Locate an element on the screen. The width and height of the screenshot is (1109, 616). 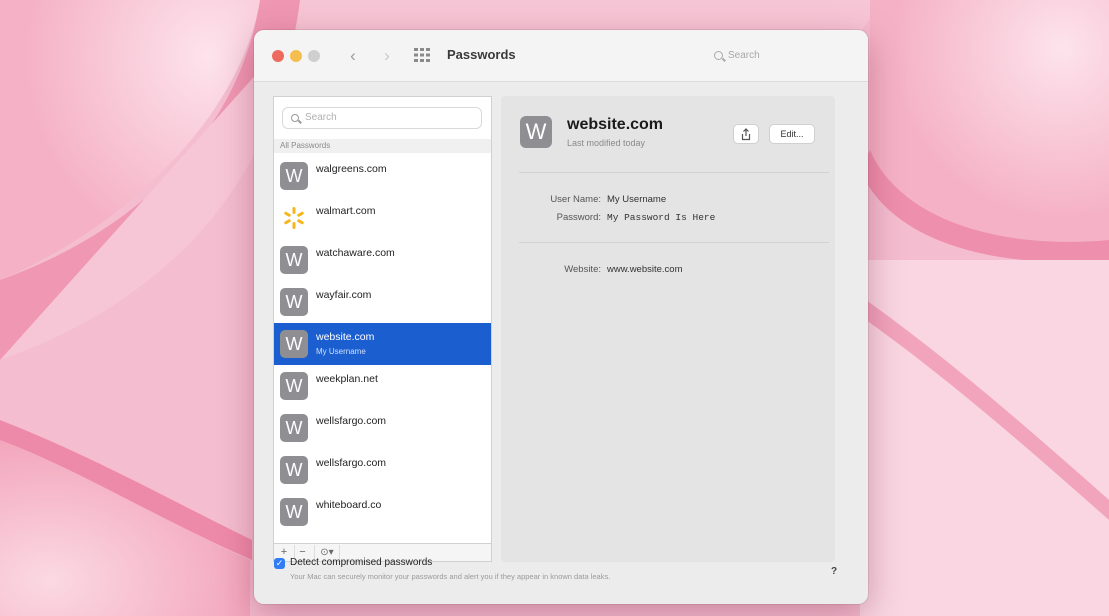
username-value: My Username is located at coordinates (636, 199).